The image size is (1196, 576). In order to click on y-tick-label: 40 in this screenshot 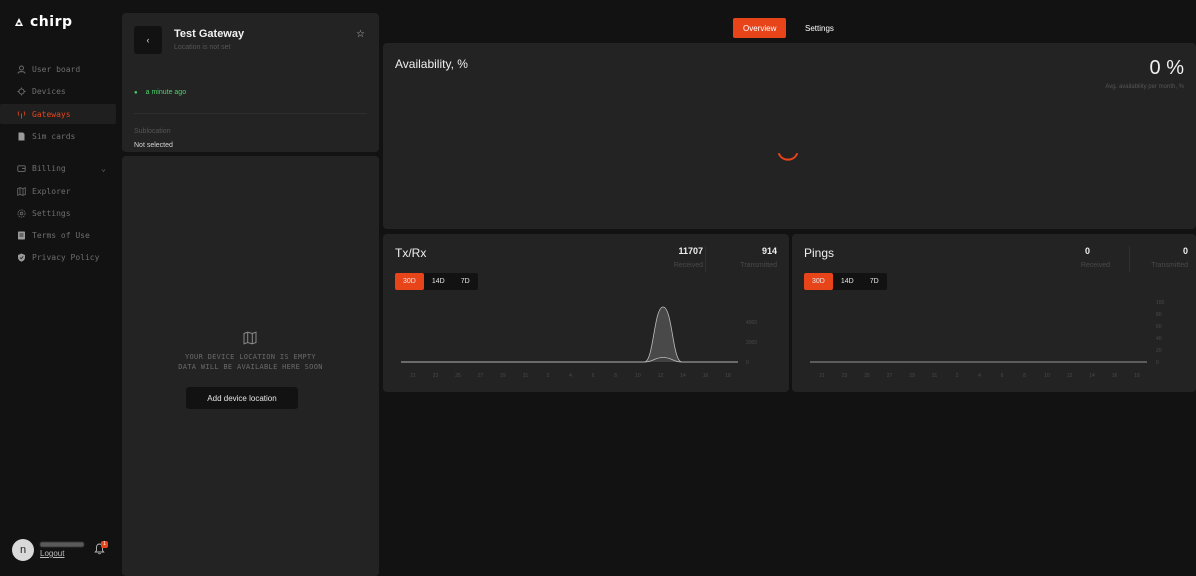, I will do `click(1159, 339)`.